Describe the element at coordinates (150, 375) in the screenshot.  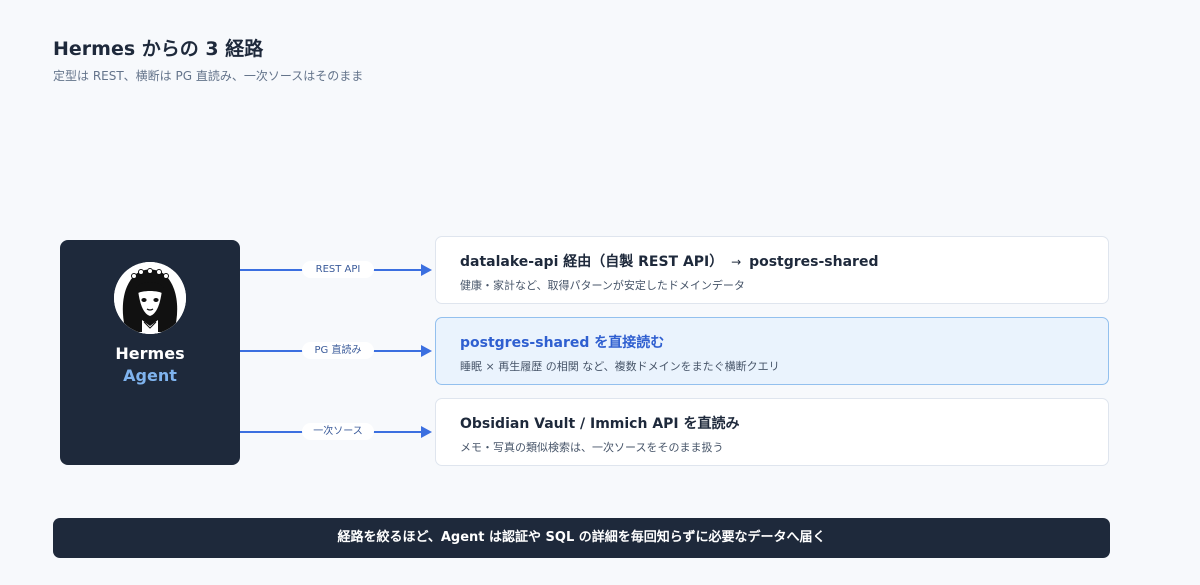
I see `agent-role: Agent` at that location.